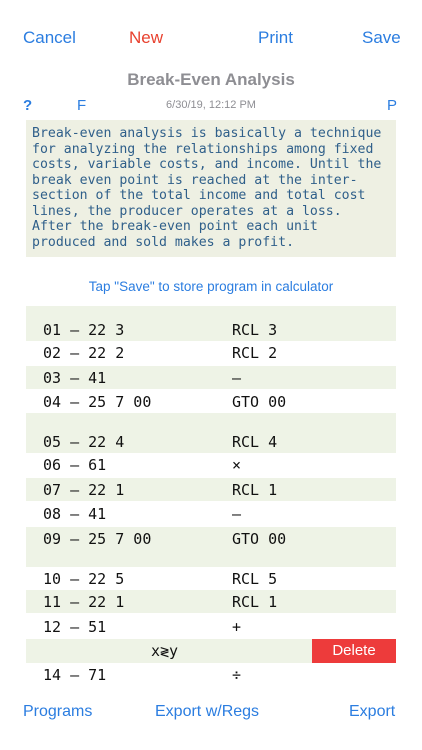 The height and width of the screenshot is (750, 422). Describe the element at coordinates (97, 402) in the screenshot. I see `step-keycode: 04 – 25 7 00` at that location.